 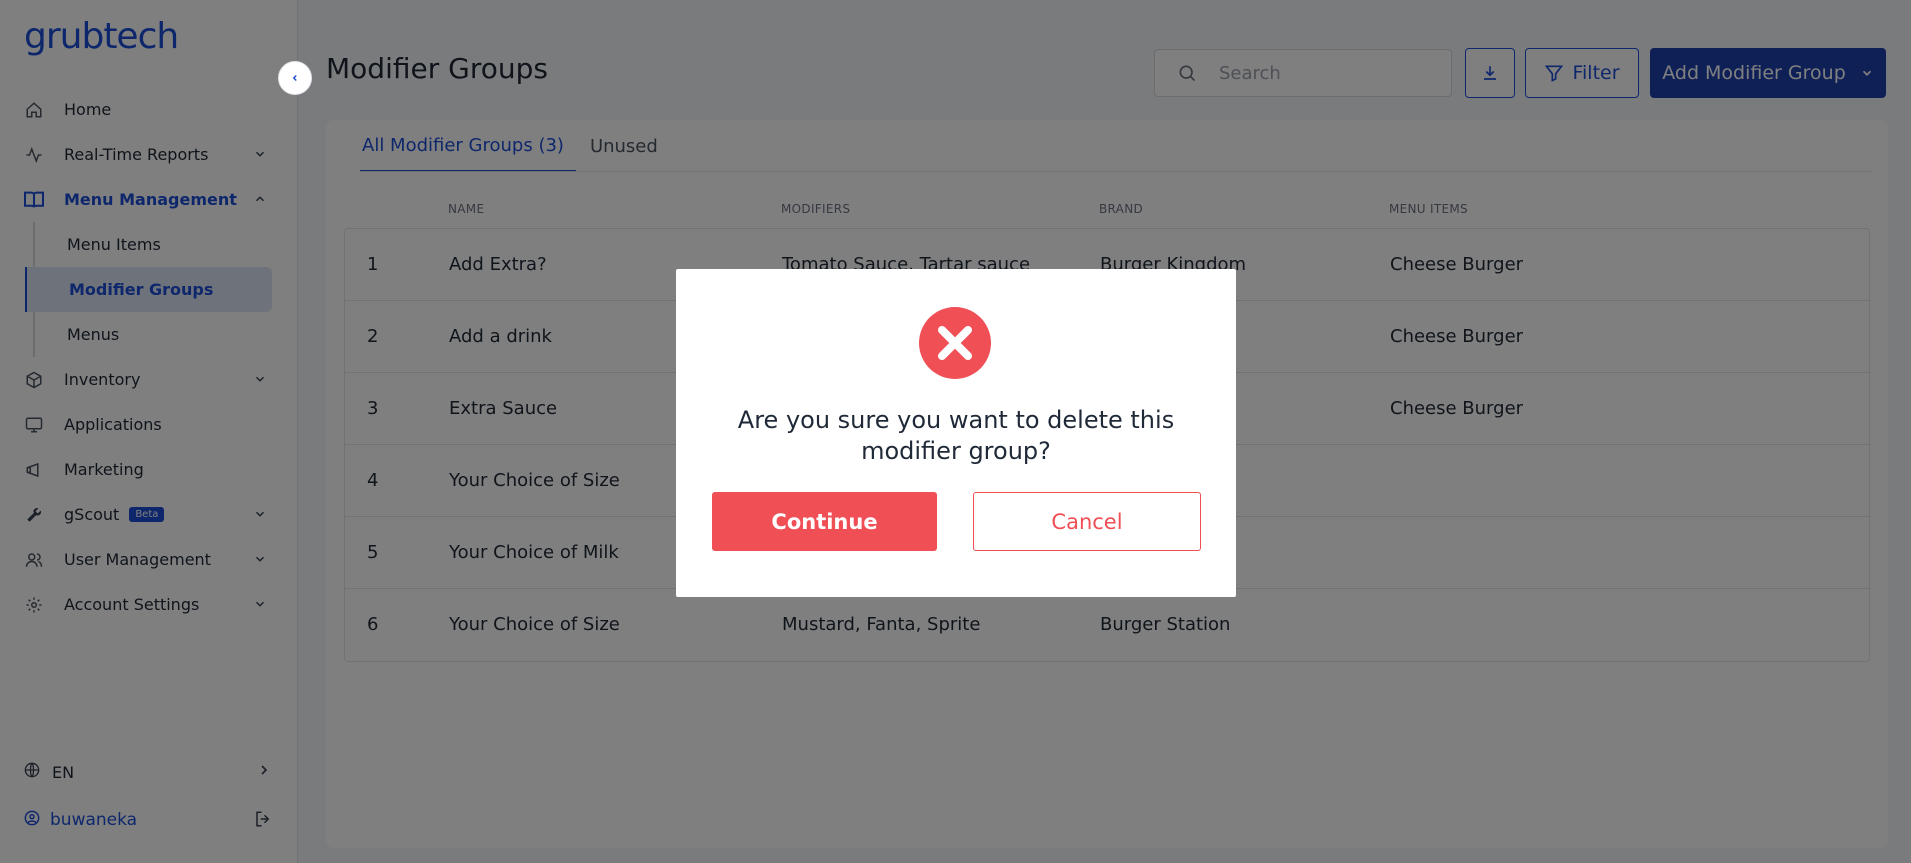 What do you see at coordinates (955, 343) in the screenshot?
I see `error-x-icon` at bounding box center [955, 343].